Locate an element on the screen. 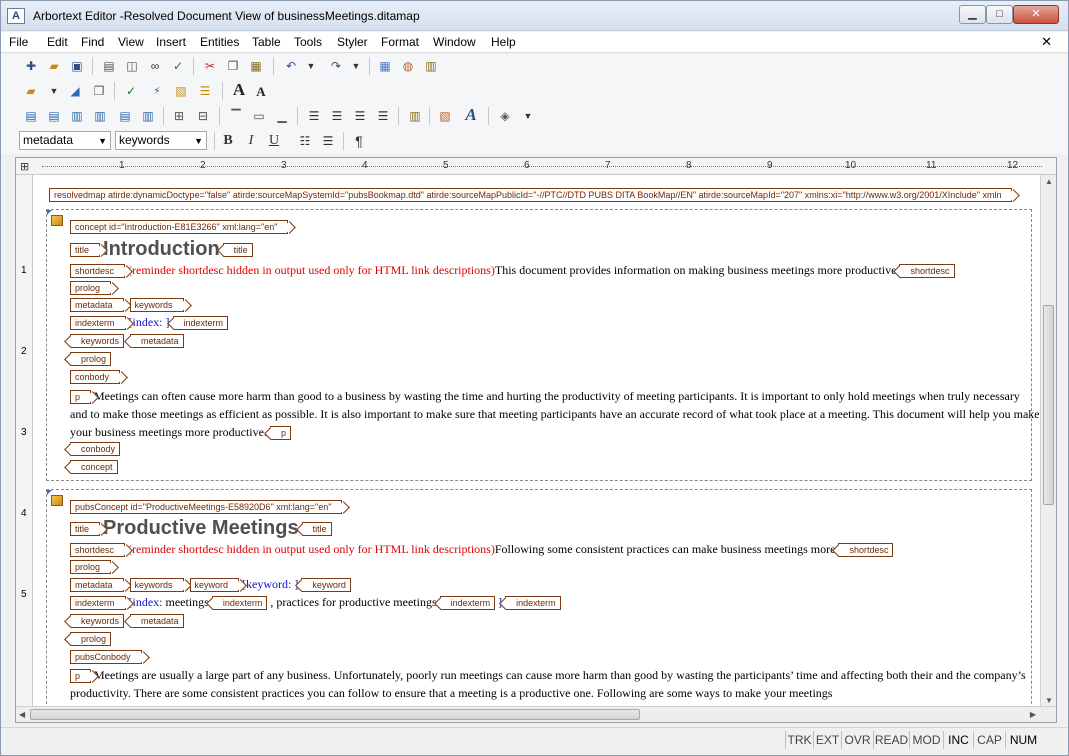  spell-check-icon: ✓ is located at coordinates (178, 66).